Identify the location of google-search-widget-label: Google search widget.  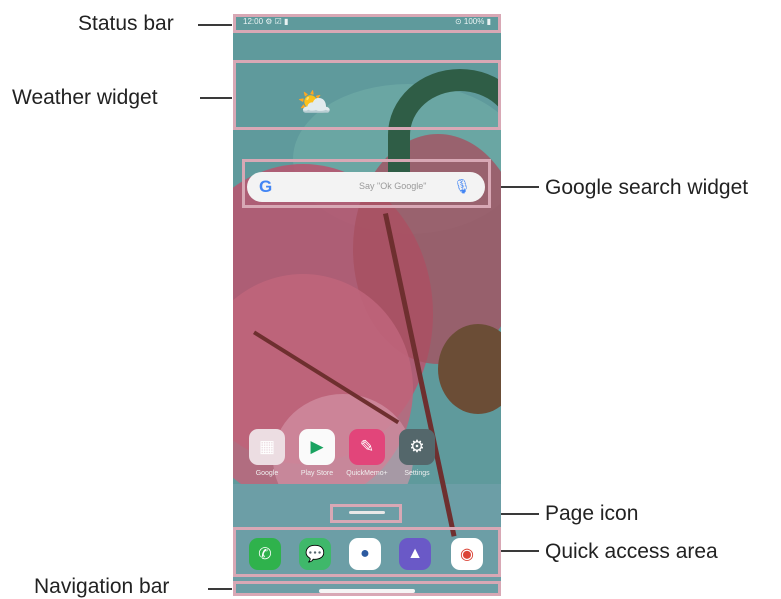
(647, 187).